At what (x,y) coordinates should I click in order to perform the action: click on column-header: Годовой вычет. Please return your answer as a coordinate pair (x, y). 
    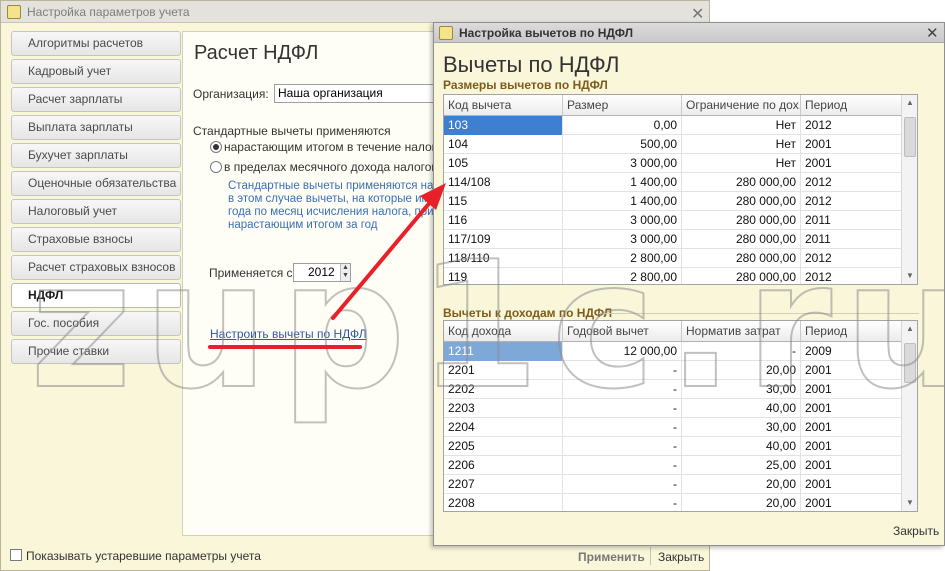
    Looking at the image, I should click on (622, 331).